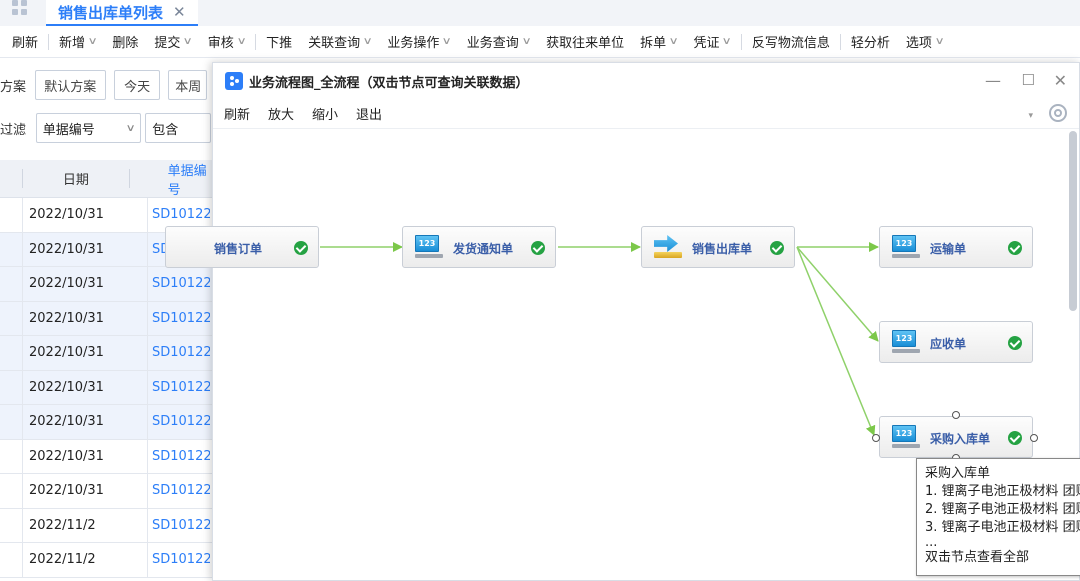  I want to click on filter-operator-value: 包含, so click(165, 130).